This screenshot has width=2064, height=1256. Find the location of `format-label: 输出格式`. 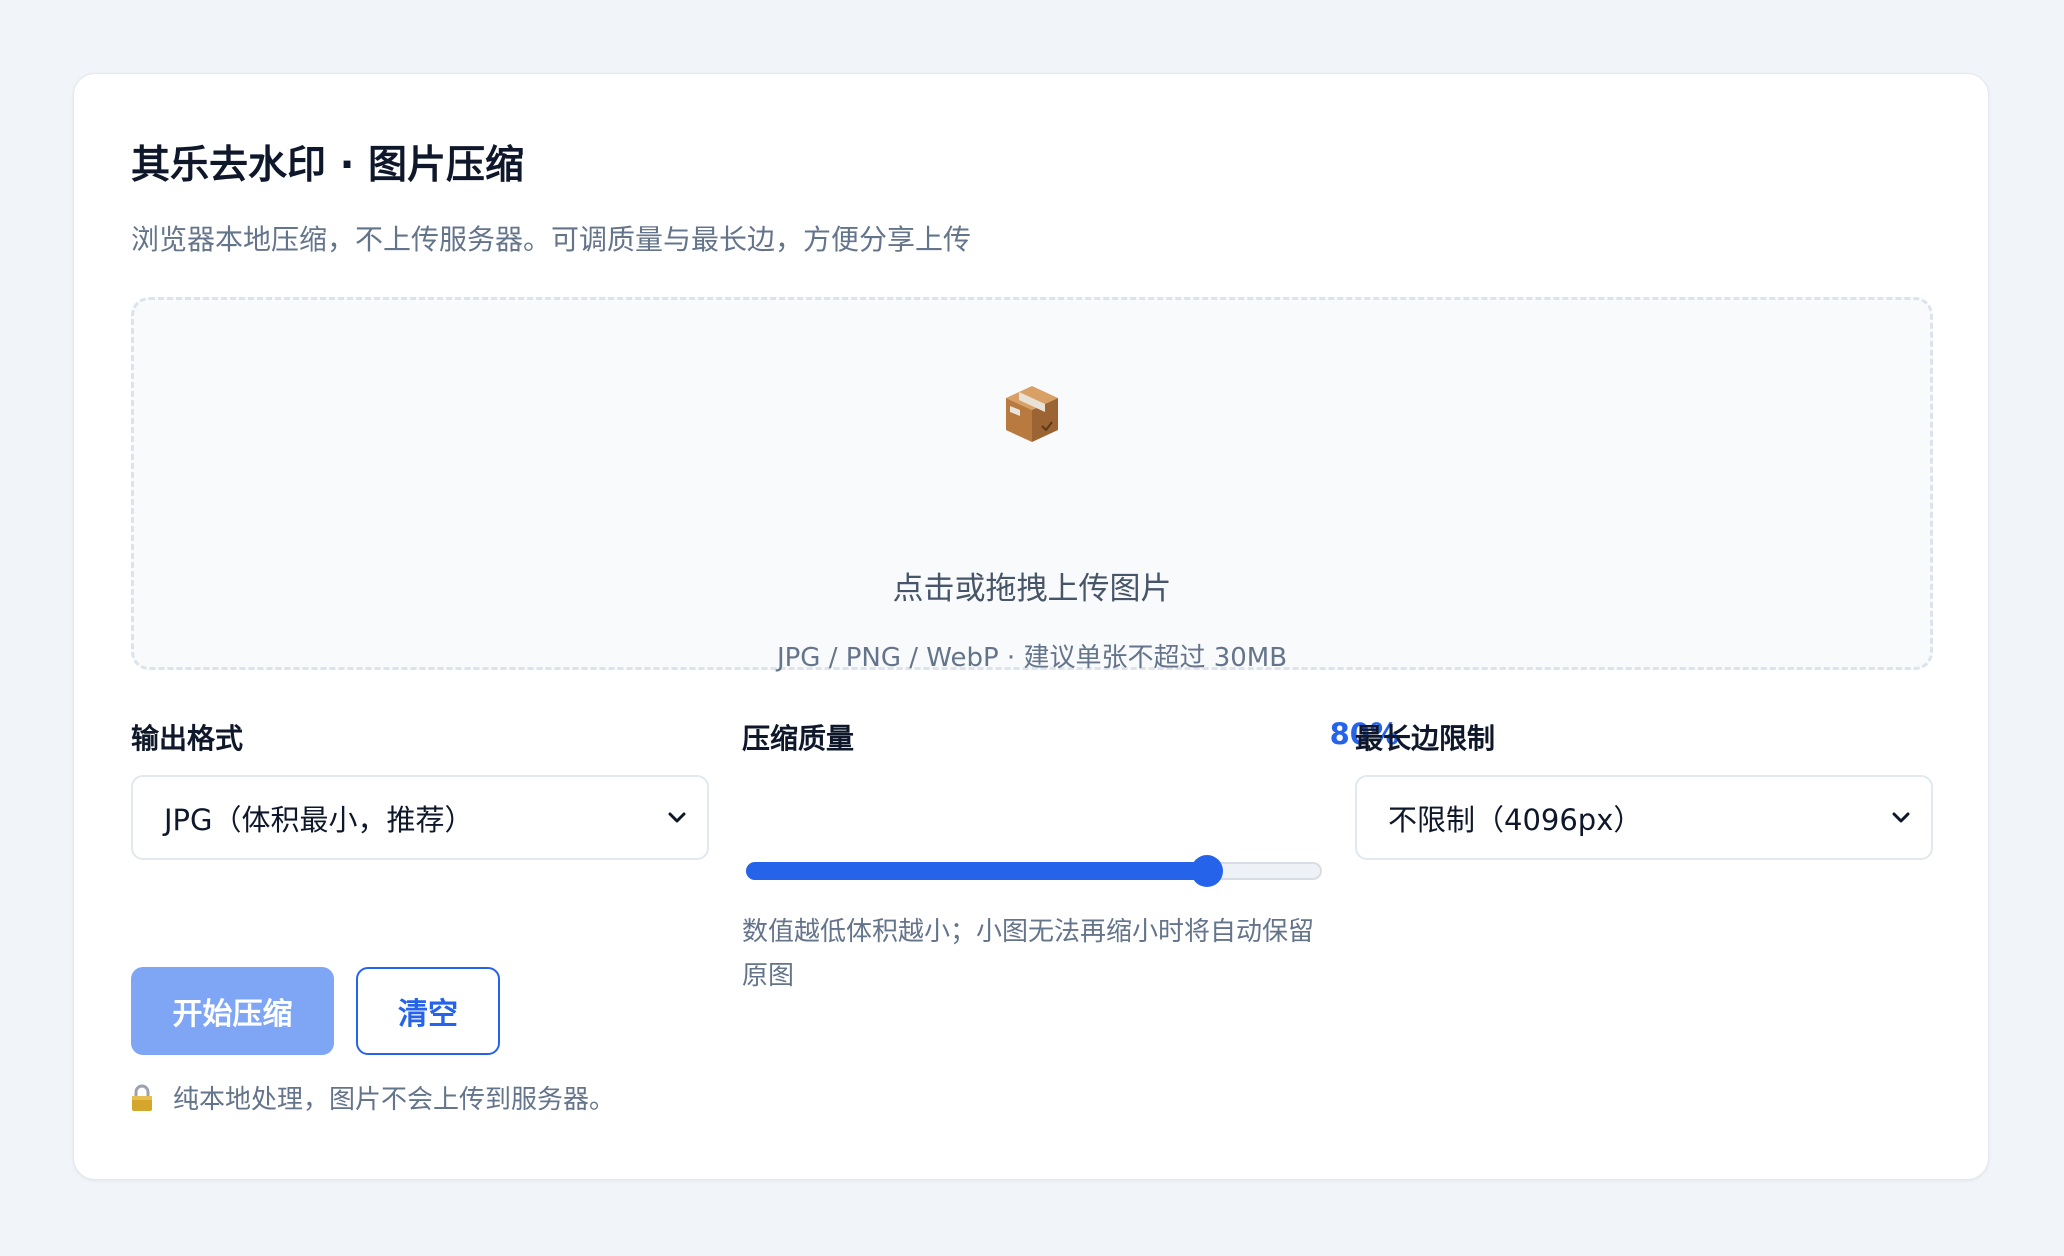

format-label: 输出格式 is located at coordinates (187, 738).